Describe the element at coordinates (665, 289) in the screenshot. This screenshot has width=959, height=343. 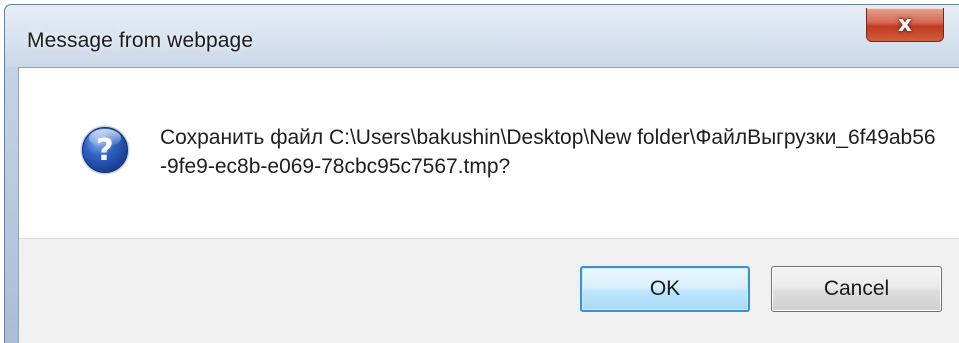
I see `ok-button: OK` at that location.